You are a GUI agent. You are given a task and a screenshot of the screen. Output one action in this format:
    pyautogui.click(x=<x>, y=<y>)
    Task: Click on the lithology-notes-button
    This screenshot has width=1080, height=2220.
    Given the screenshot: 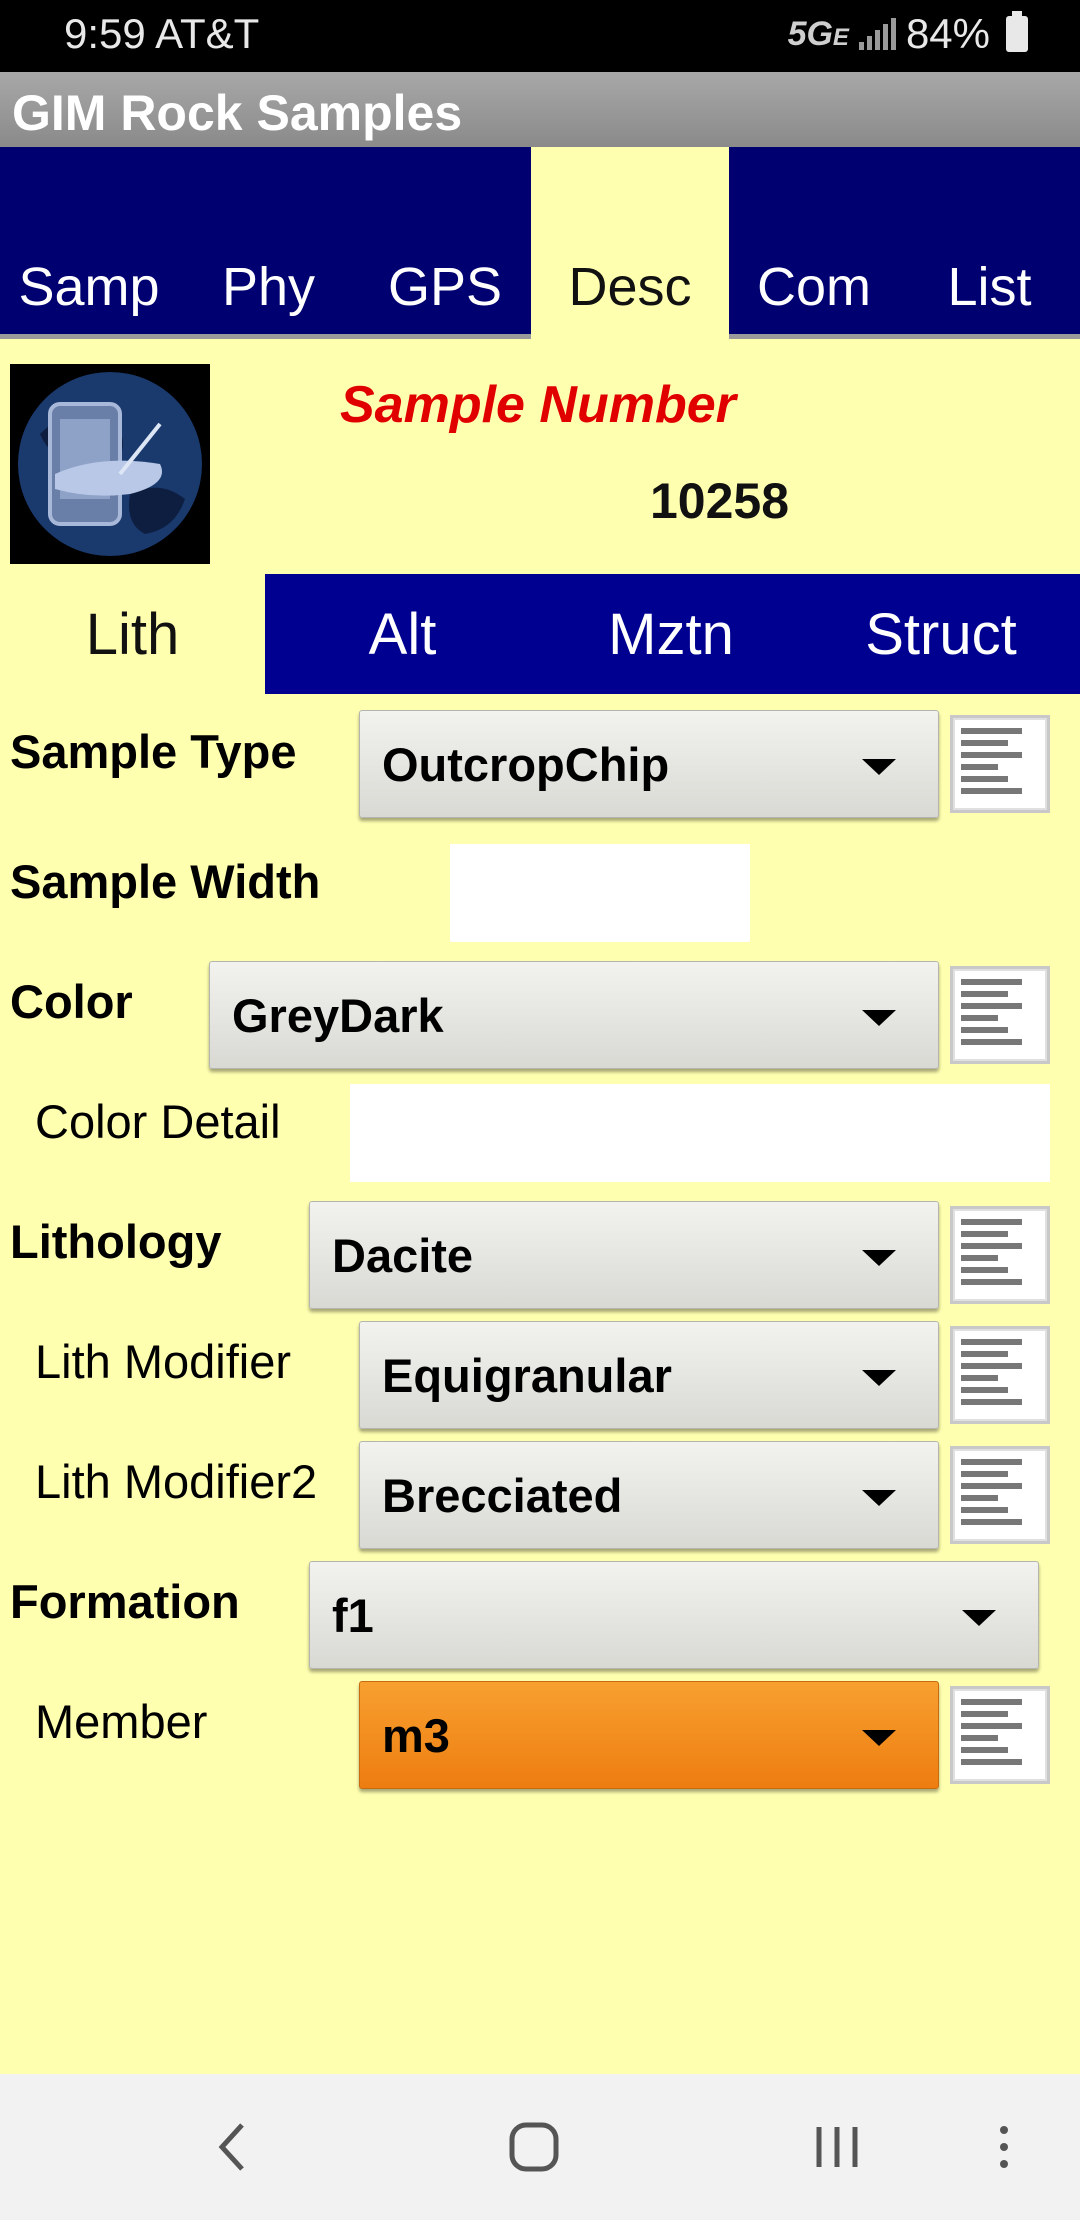 What is the action you would take?
    pyautogui.click(x=1000, y=1255)
    